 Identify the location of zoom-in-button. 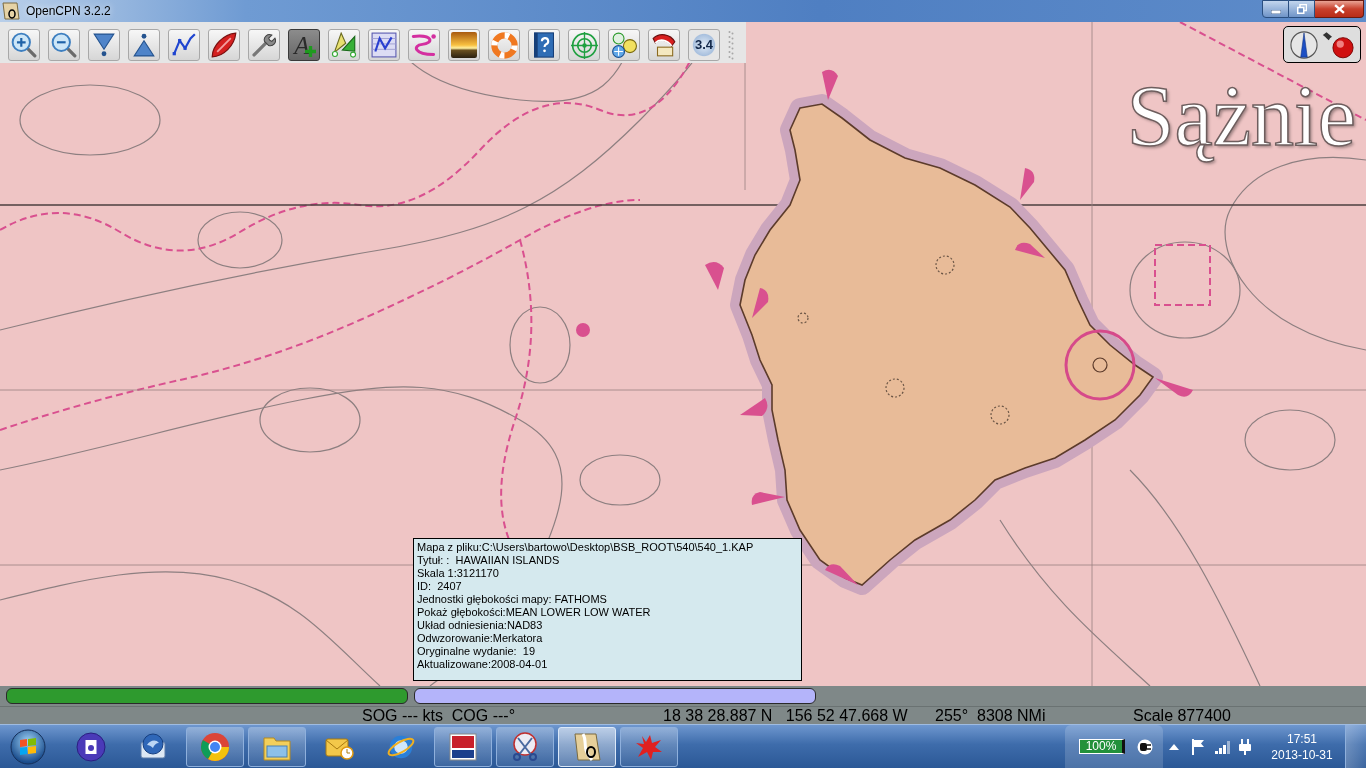
(24, 45).